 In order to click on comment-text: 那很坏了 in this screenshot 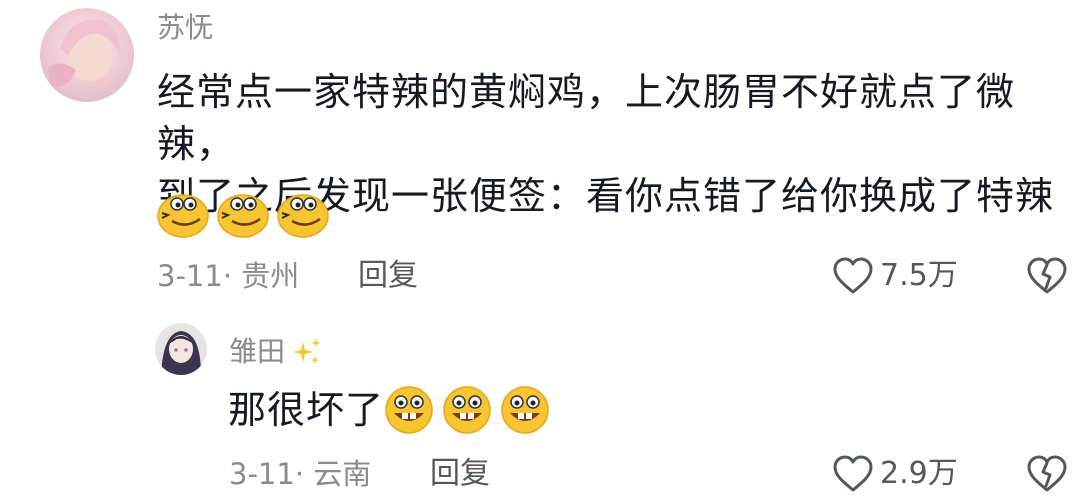, I will do `click(306, 410)`.